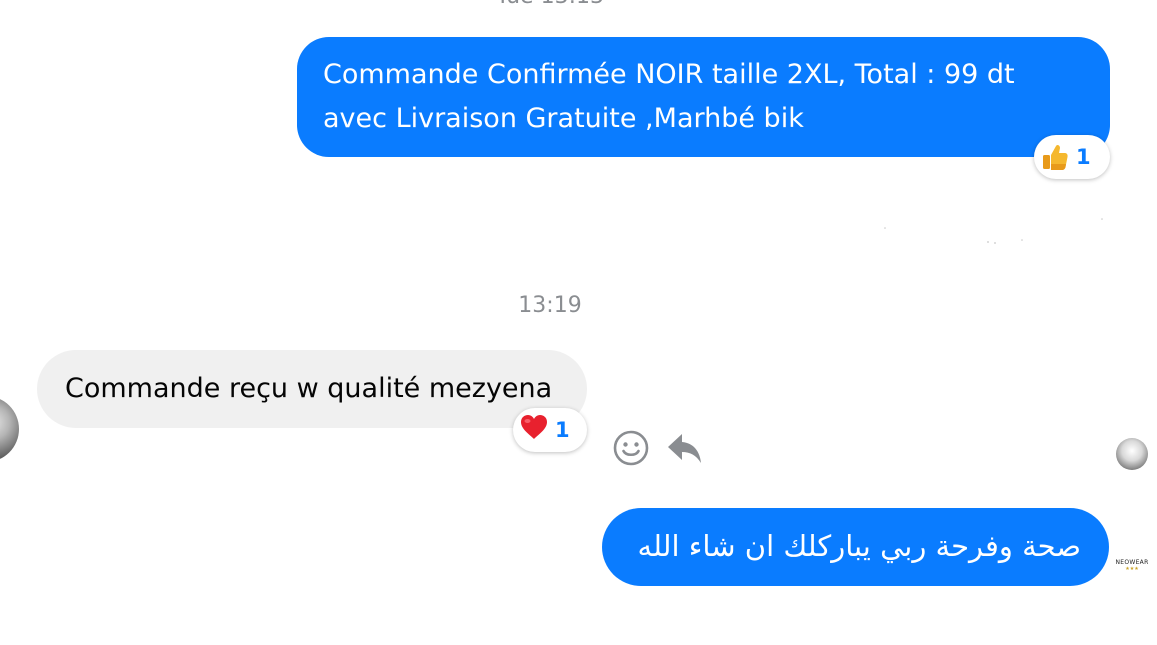 This screenshot has height=645, width=1157. Describe the element at coordinates (685, 448) in the screenshot. I see `reply-icon` at that location.